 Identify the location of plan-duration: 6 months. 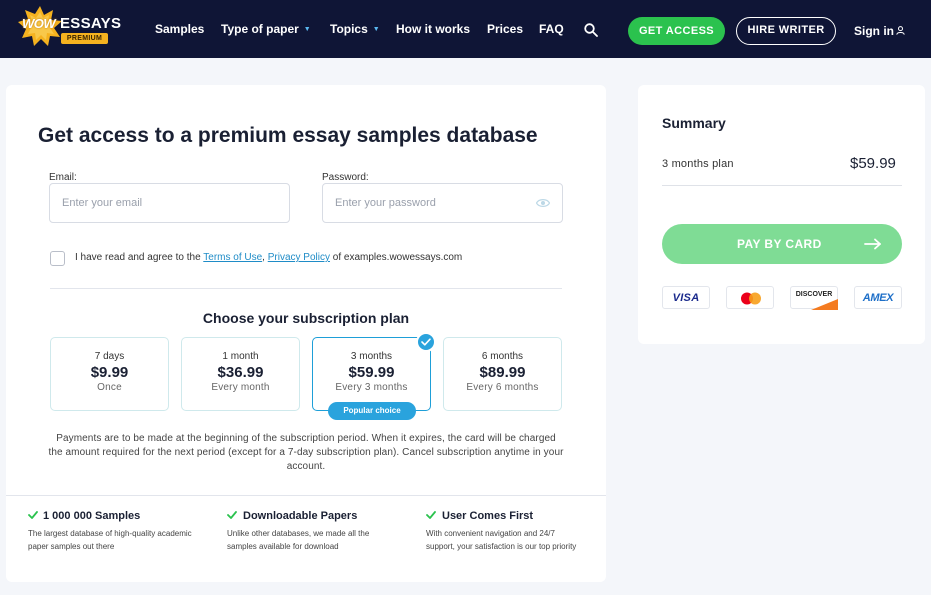
(502, 356).